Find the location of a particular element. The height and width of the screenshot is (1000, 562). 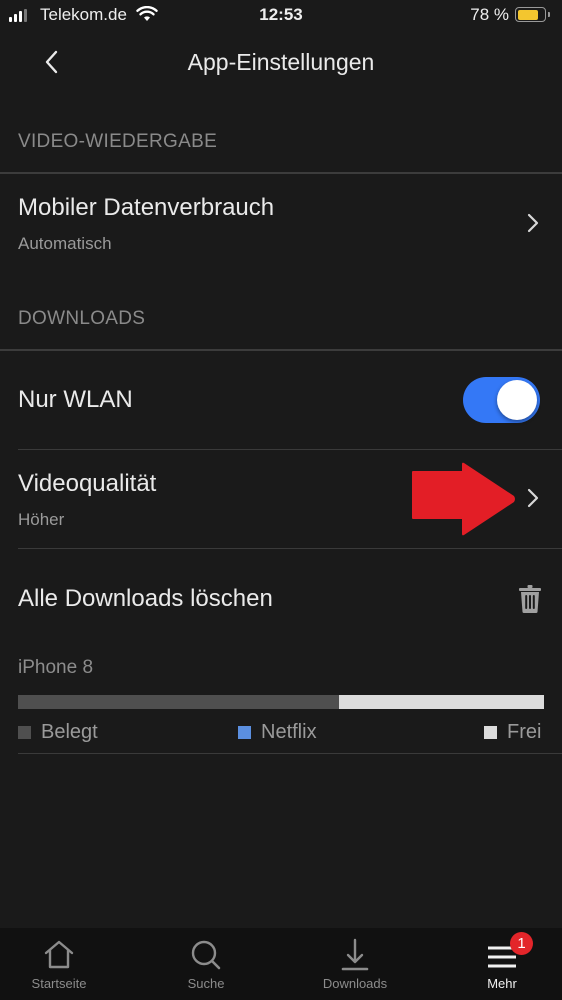

toggle-knob is located at coordinates (517, 400).